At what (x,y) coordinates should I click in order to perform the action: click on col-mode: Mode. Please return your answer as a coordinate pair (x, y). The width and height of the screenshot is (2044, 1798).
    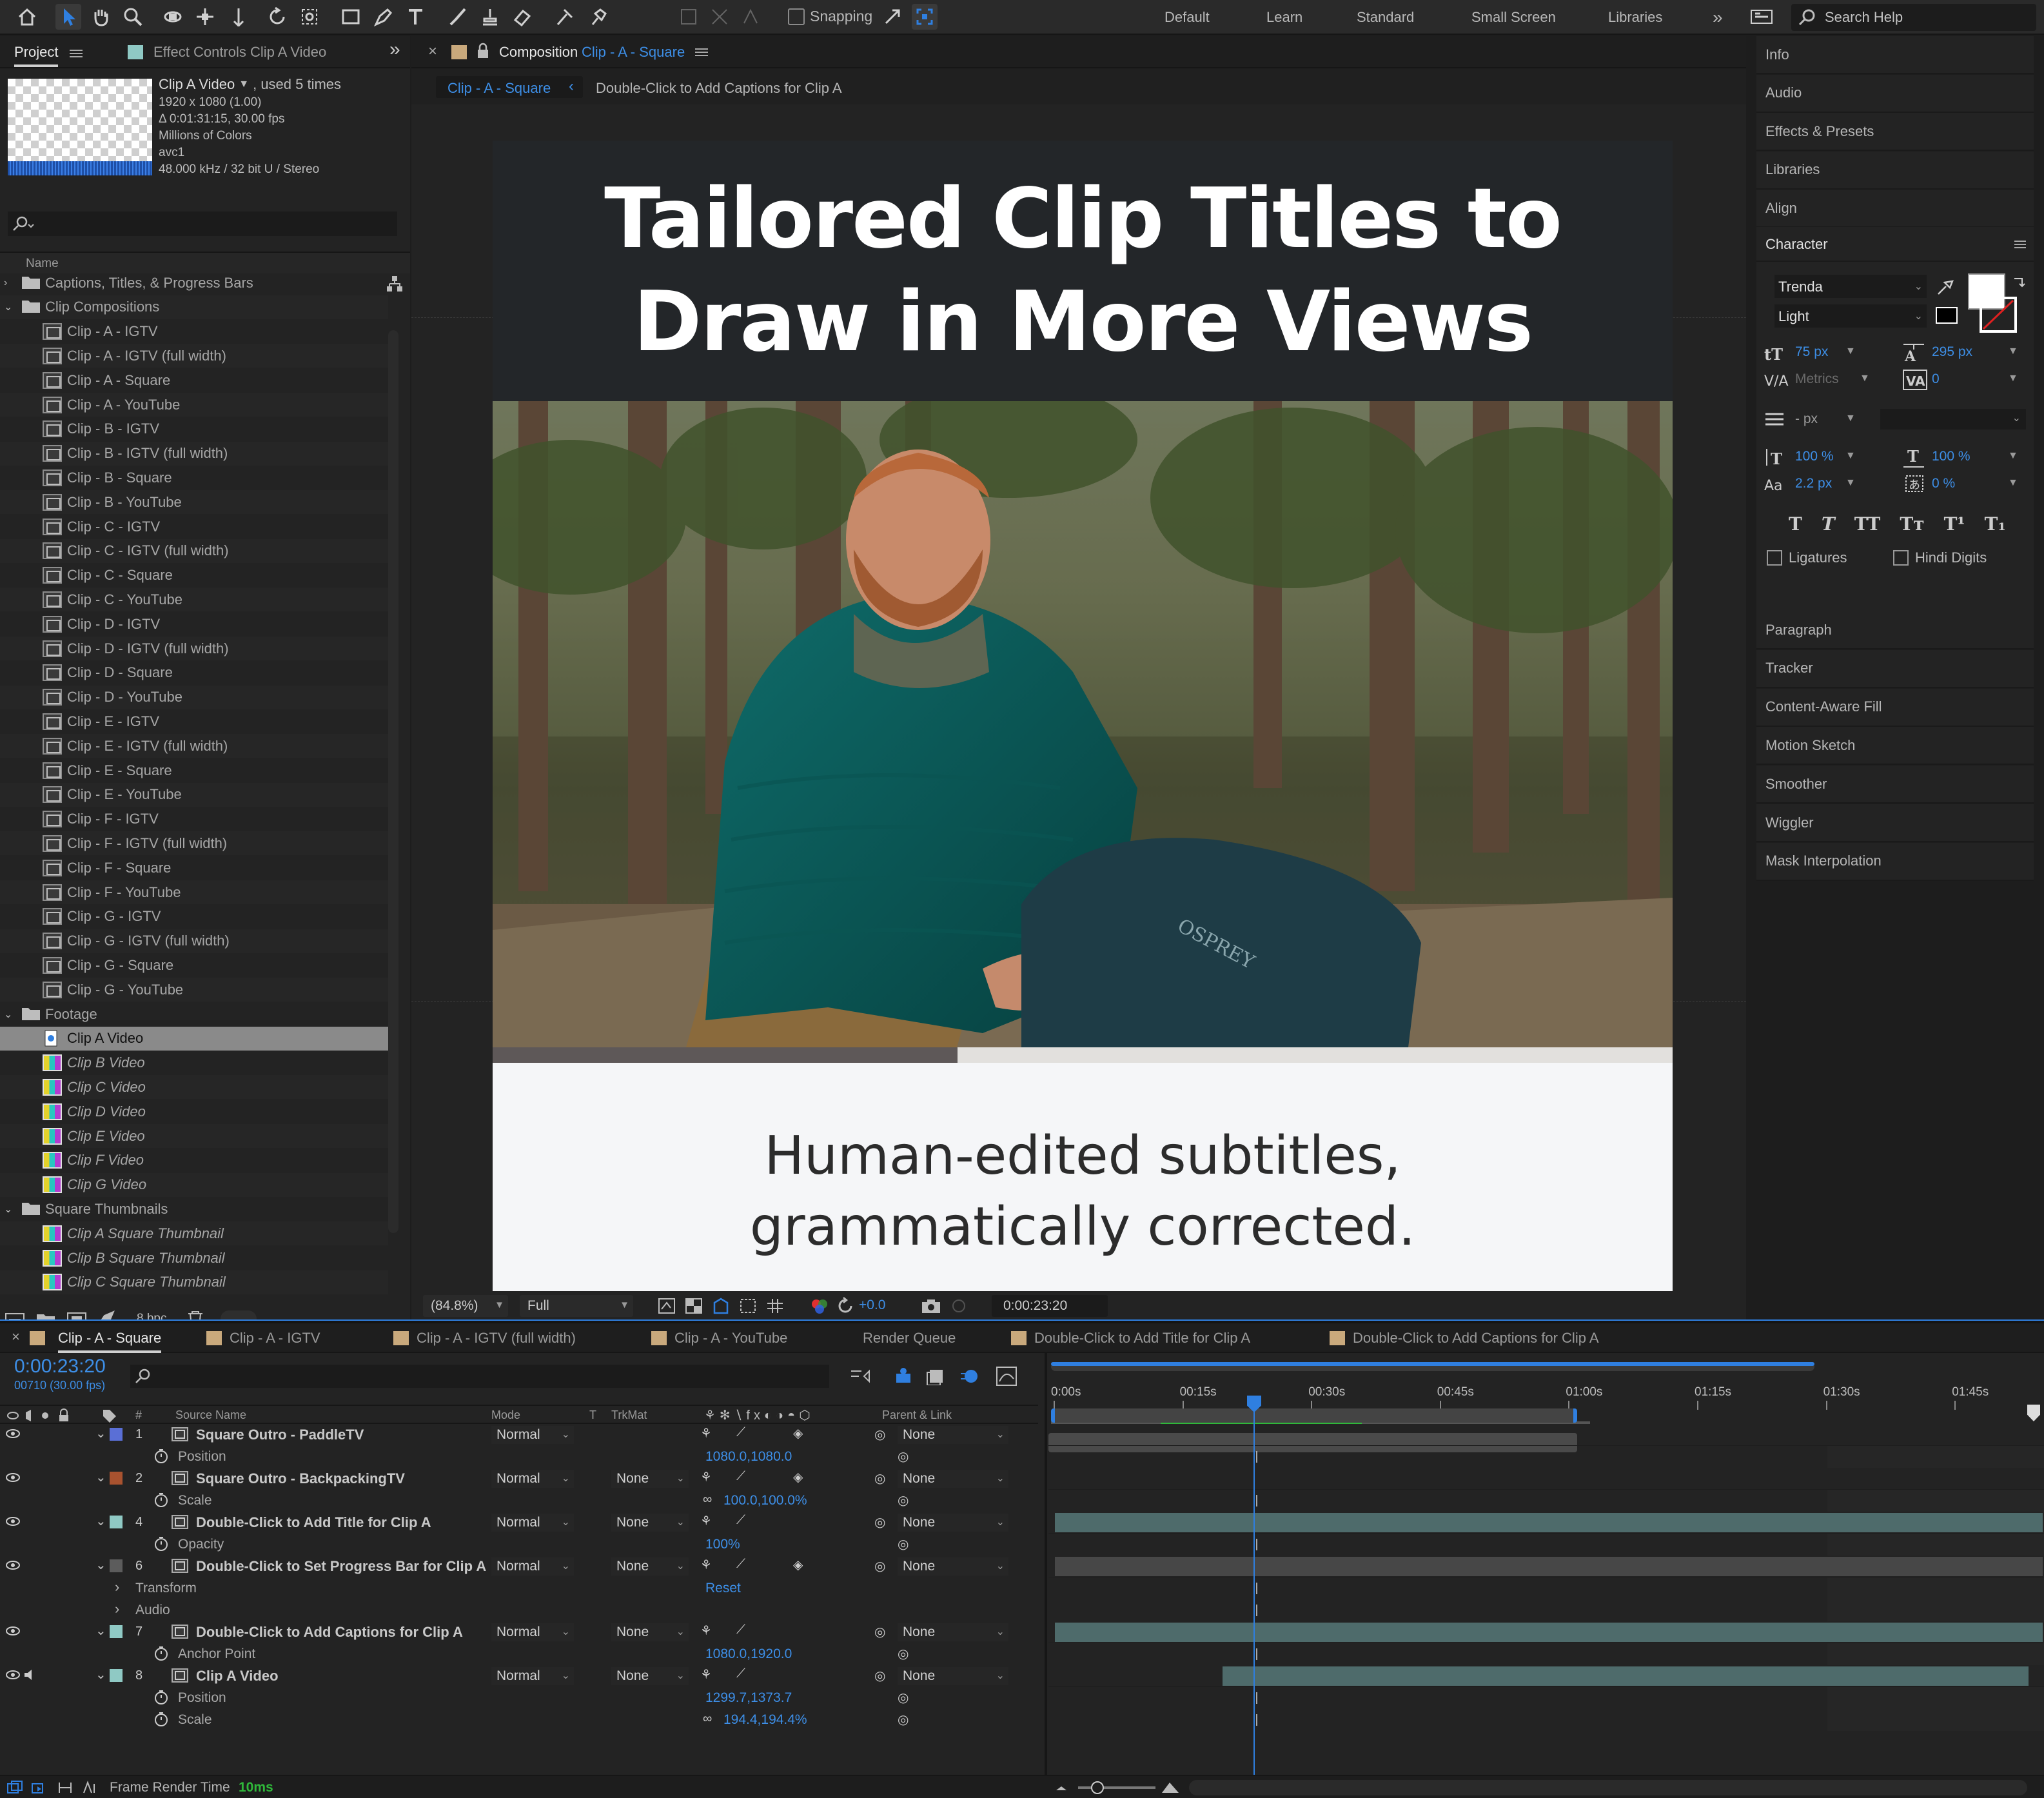
    Looking at the image, I should click on (506, 1415).